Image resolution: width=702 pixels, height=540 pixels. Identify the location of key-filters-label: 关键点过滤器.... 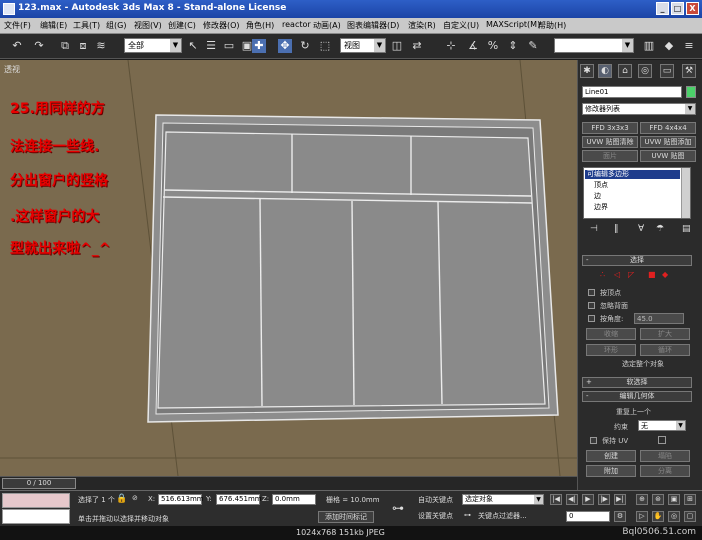
(502, 516).